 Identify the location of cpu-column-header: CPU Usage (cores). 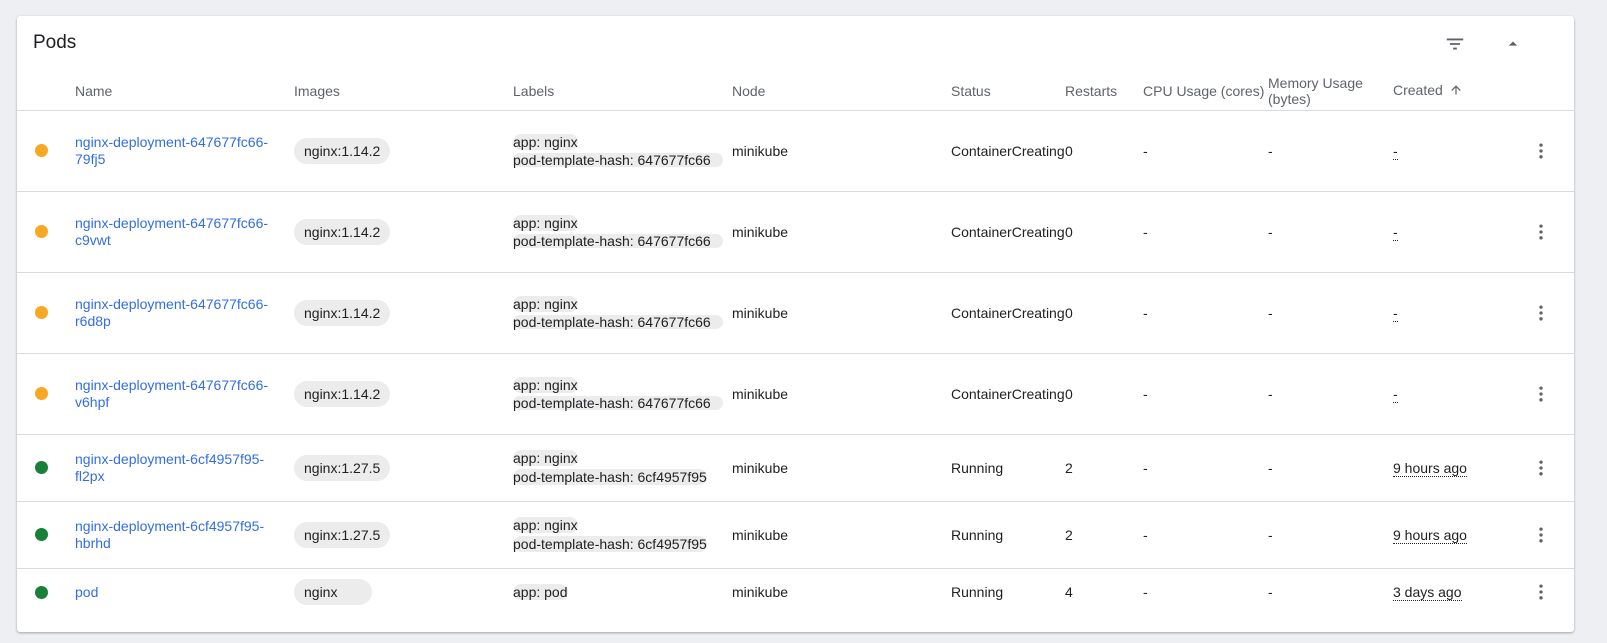
(1205, 91).